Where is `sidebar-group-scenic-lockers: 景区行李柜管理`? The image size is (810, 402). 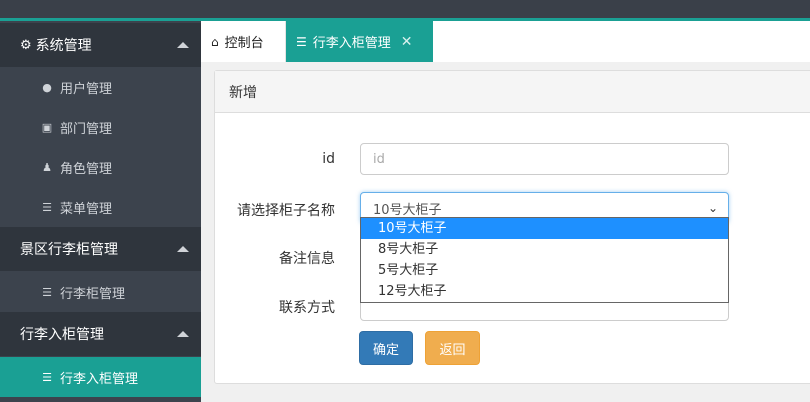 sidebar-group-scenic-lockers: 景区行李柜管理 is located at coordinates (100, 249).